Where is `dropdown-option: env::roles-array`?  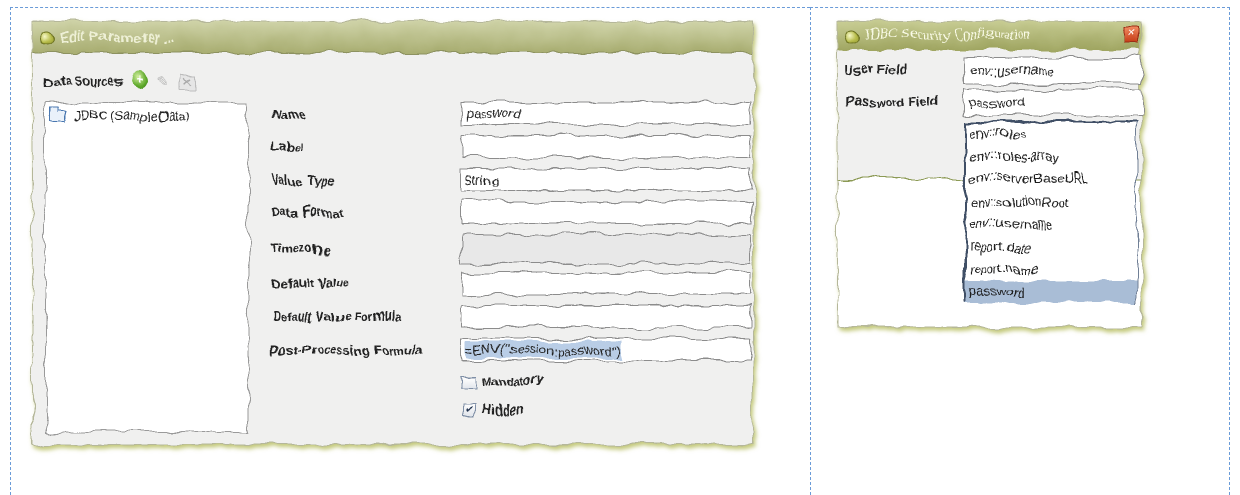 dropdown-option: env::roles-array is located at coordinates (1051, 157).